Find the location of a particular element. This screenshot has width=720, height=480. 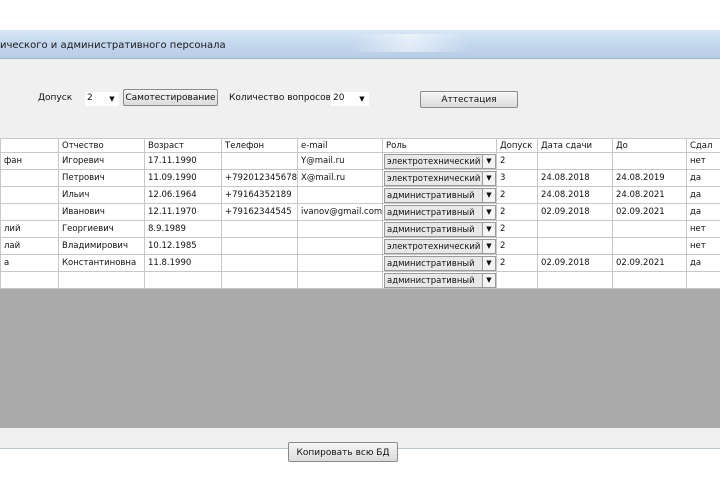

column-header: Отчество is located at coordinates (101, 145).